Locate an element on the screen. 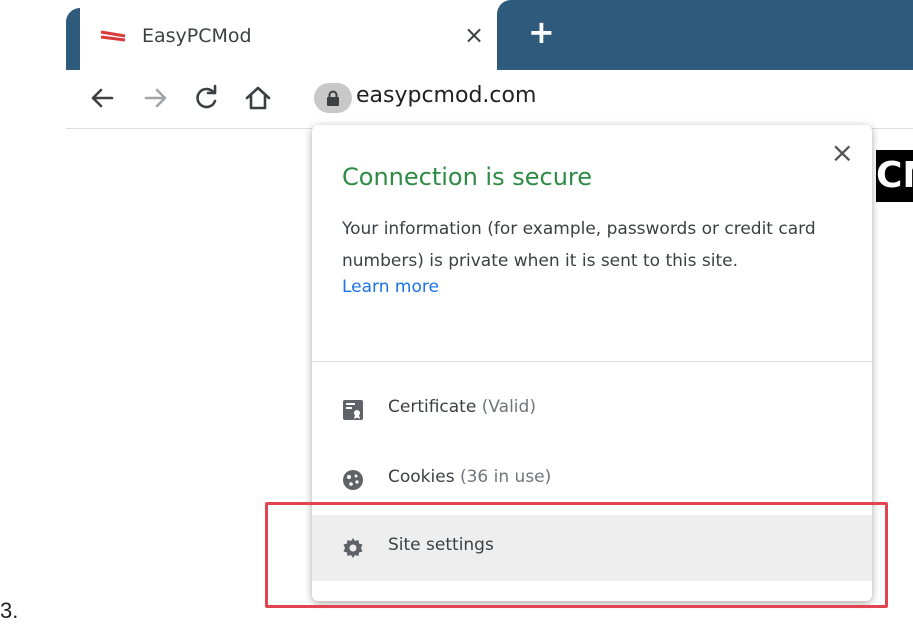 Image resolution: width=913 pixels, height=635 pixels. connection-status-title: Connection is secure is located at coordinates (467, 177).